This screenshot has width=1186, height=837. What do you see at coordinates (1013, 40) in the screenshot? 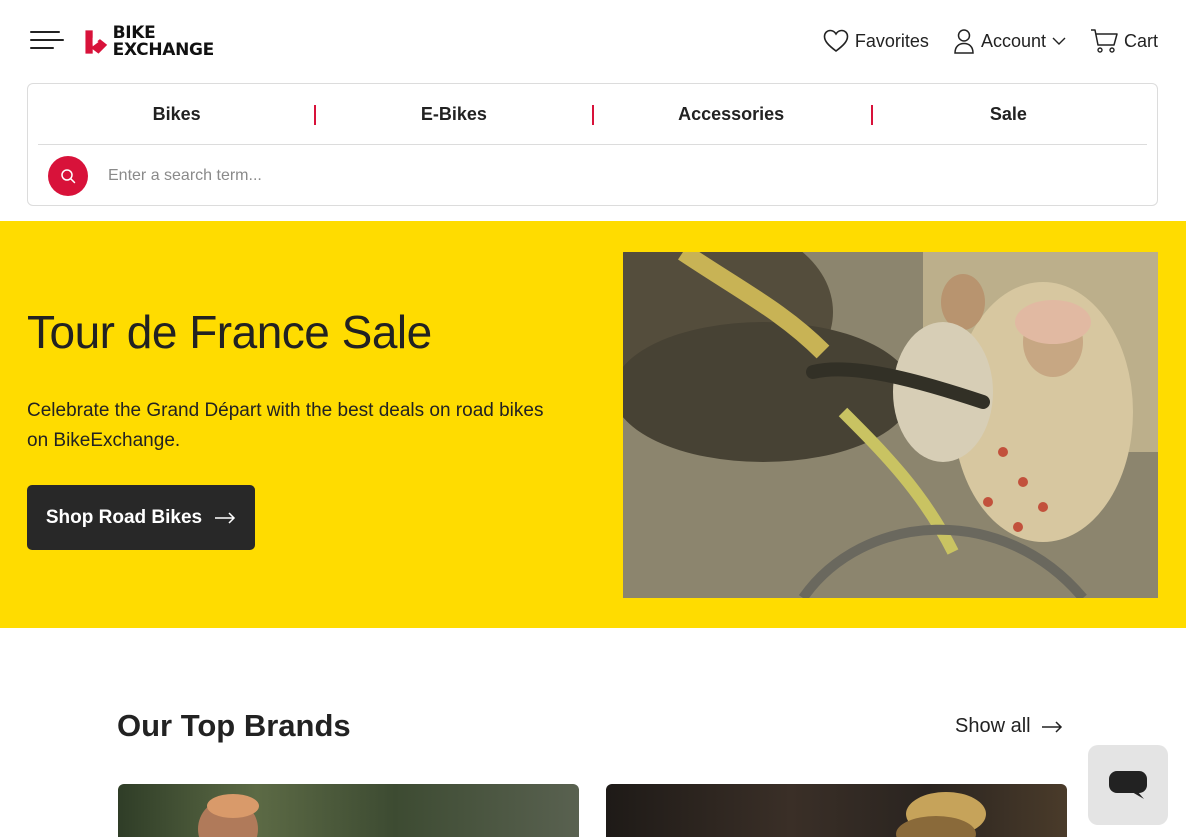
I see `account-label: Account` at bounding box center [1013, 40].